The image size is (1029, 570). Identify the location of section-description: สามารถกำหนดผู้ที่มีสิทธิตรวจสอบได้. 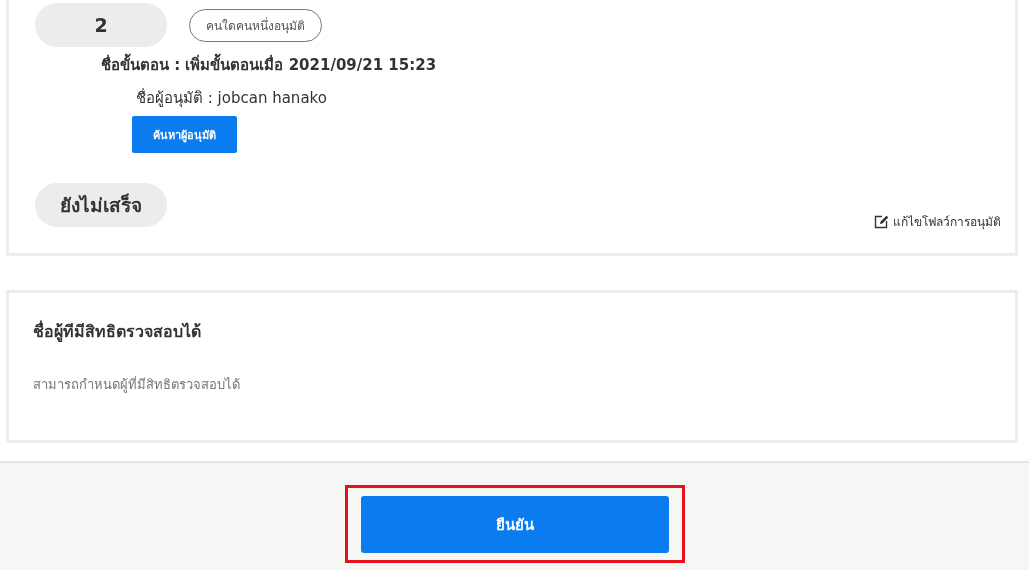
(137, 385).